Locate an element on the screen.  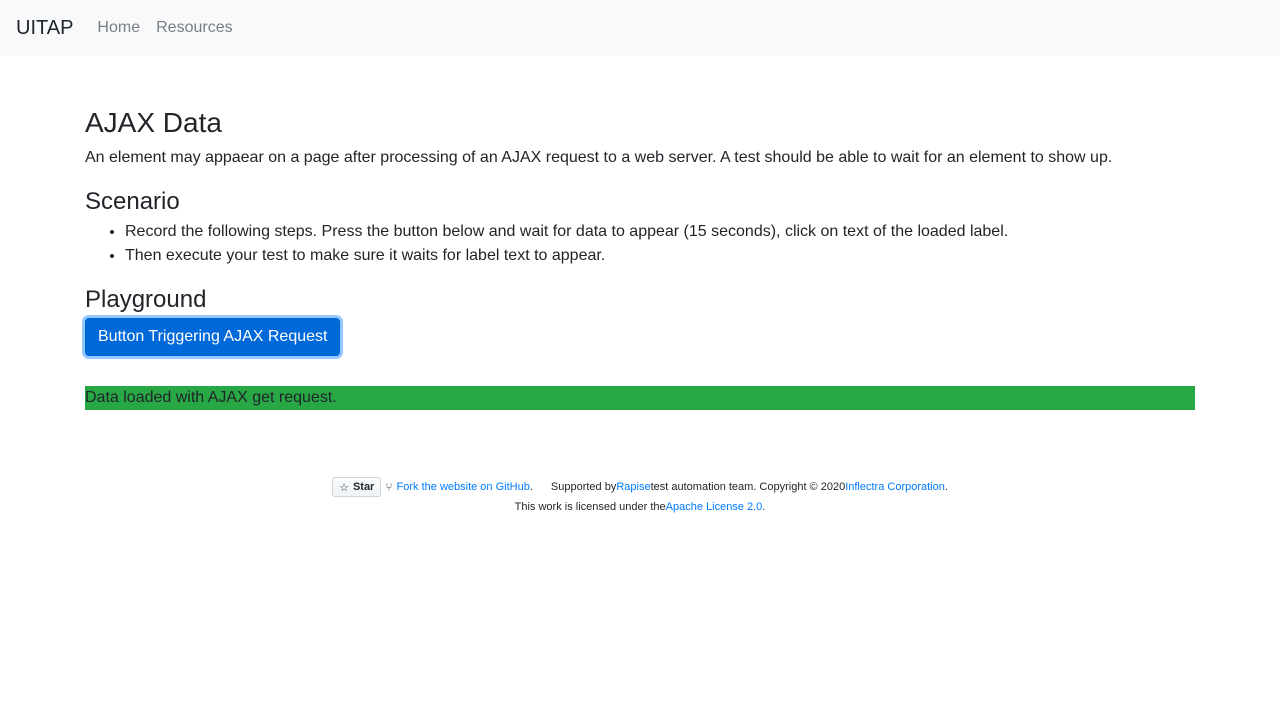
ajax-loaded-label: Data loaded with AJAX get request. is located at coordinates (640, 398).